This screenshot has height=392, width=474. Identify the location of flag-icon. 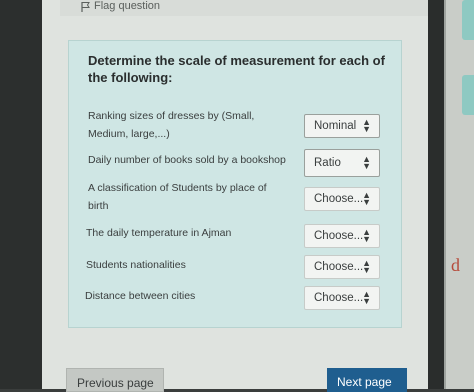
(85, 7).